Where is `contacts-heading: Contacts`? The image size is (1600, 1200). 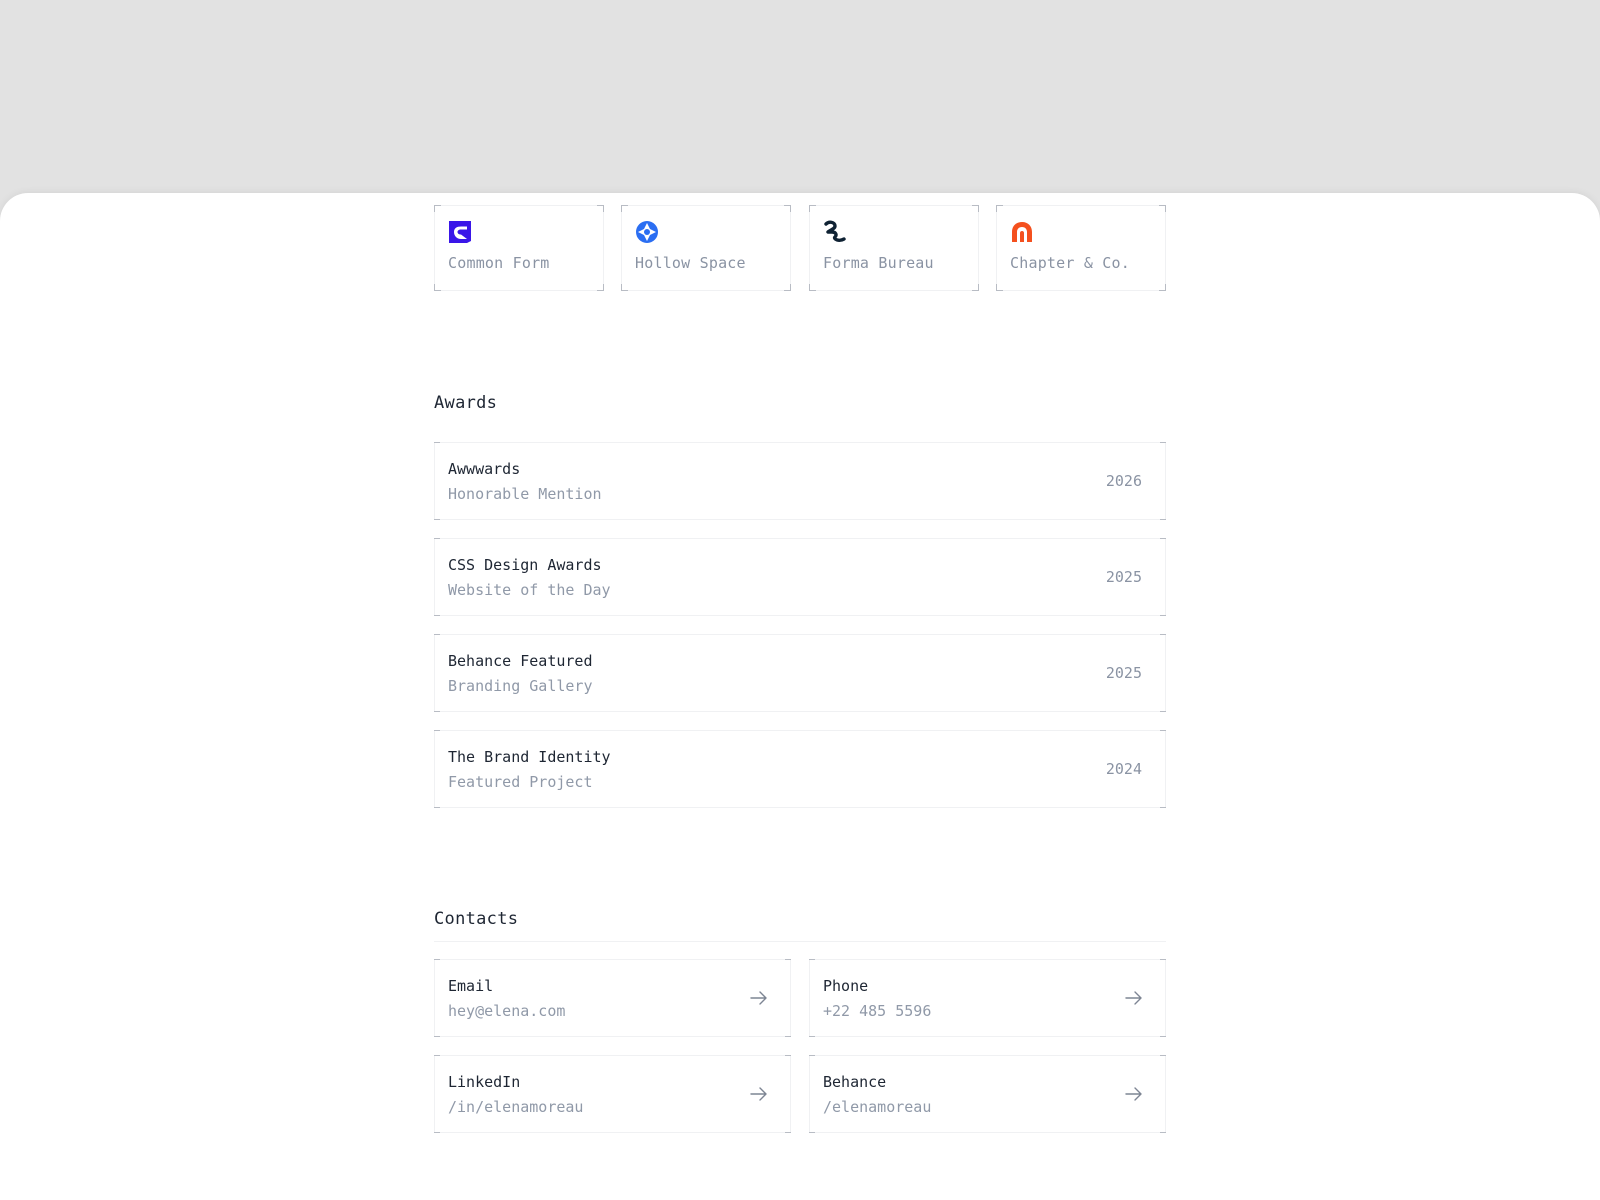 contacts-heading: Contacts is located at coordinates (476, 919).